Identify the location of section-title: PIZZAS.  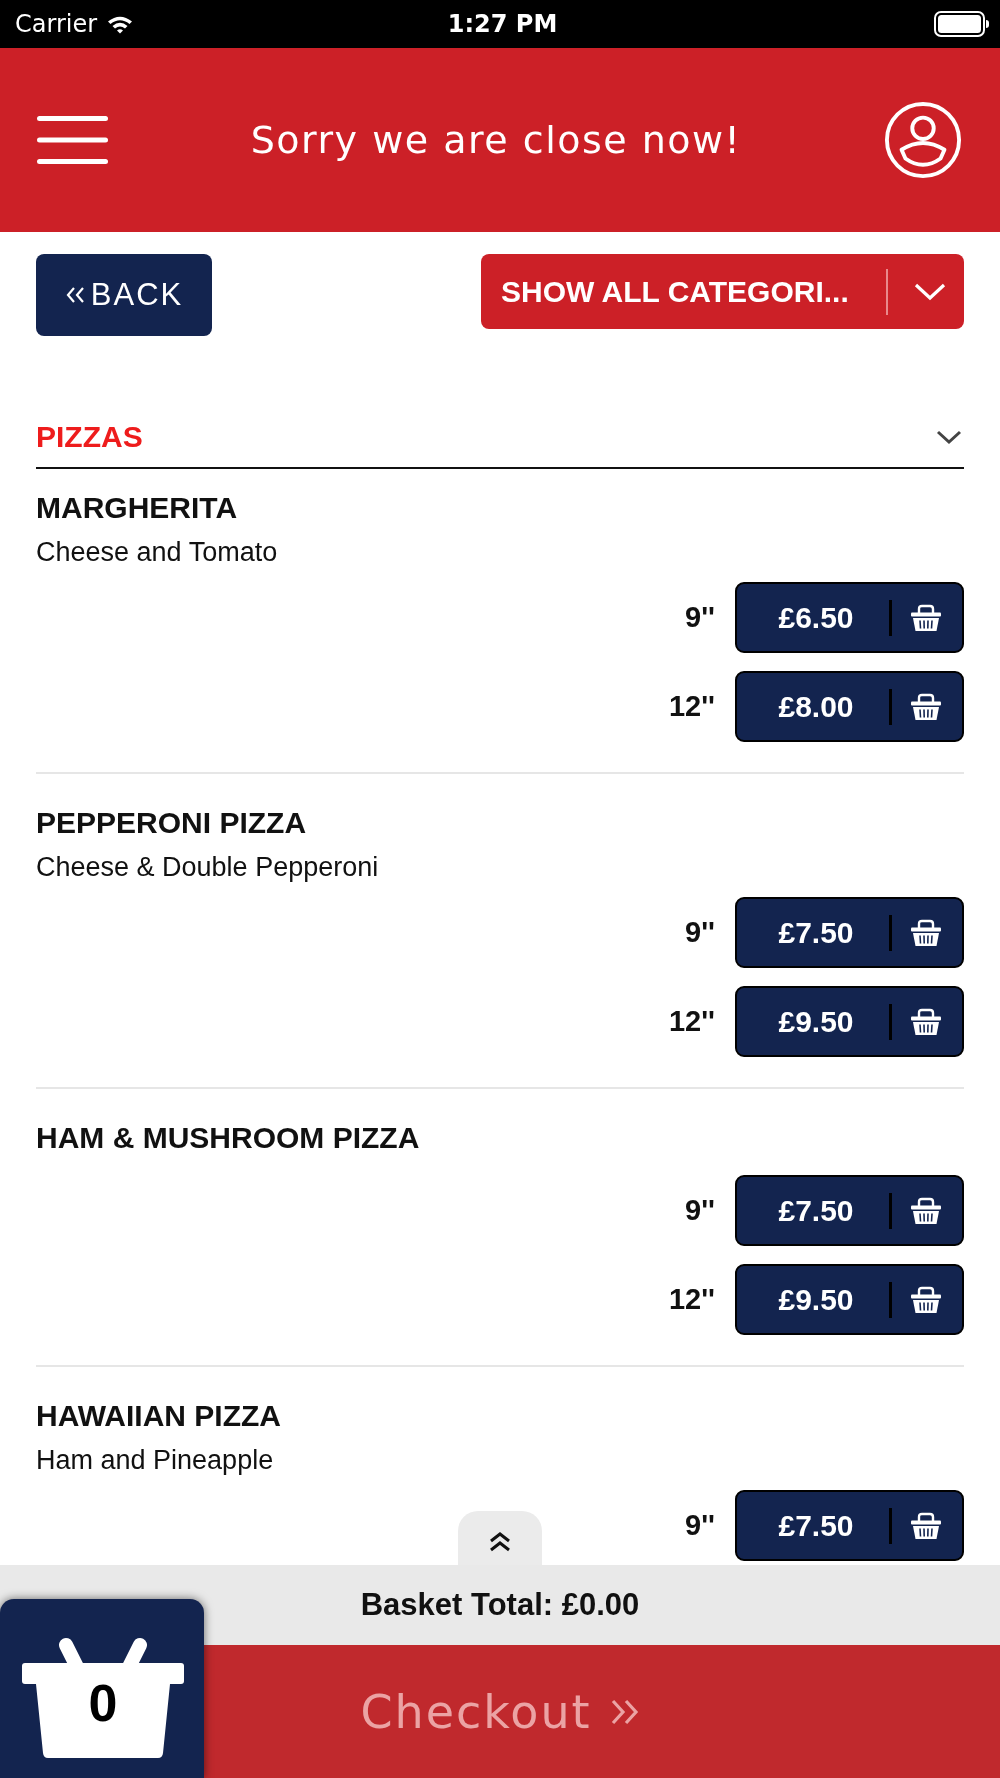
(89, 437).